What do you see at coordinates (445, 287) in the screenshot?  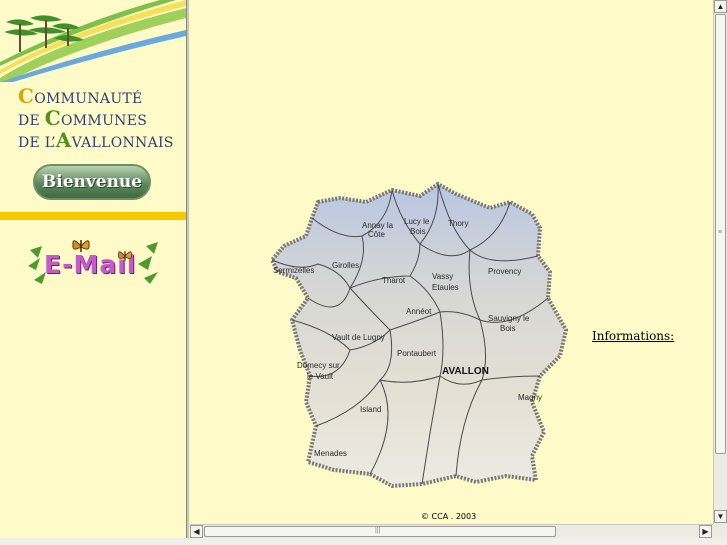 I see `map-label-vassy-2: Etaules` at bounding box center [445, 287].